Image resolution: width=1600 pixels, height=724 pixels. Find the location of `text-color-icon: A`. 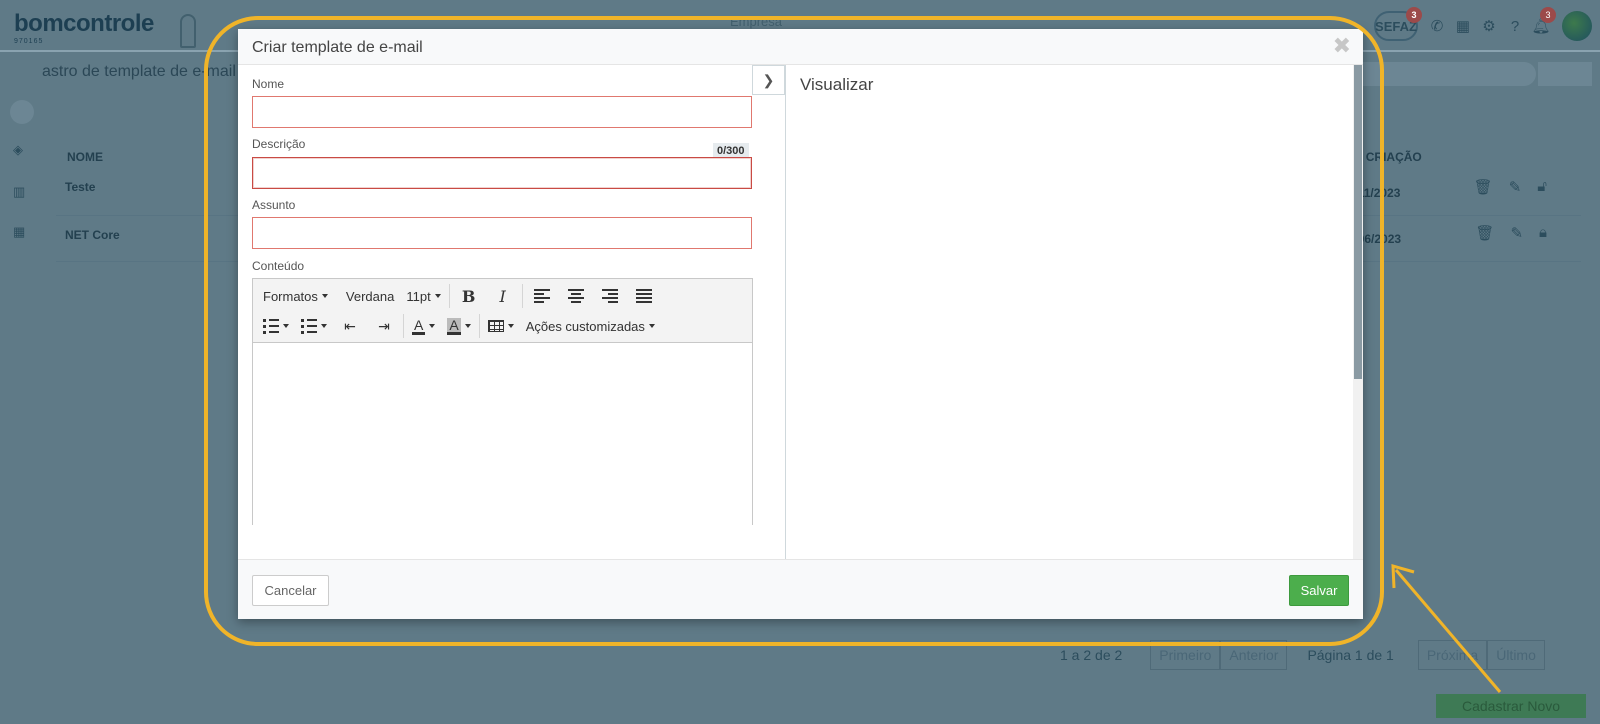

text-color-icon: A is located at coordinates (423, 326).